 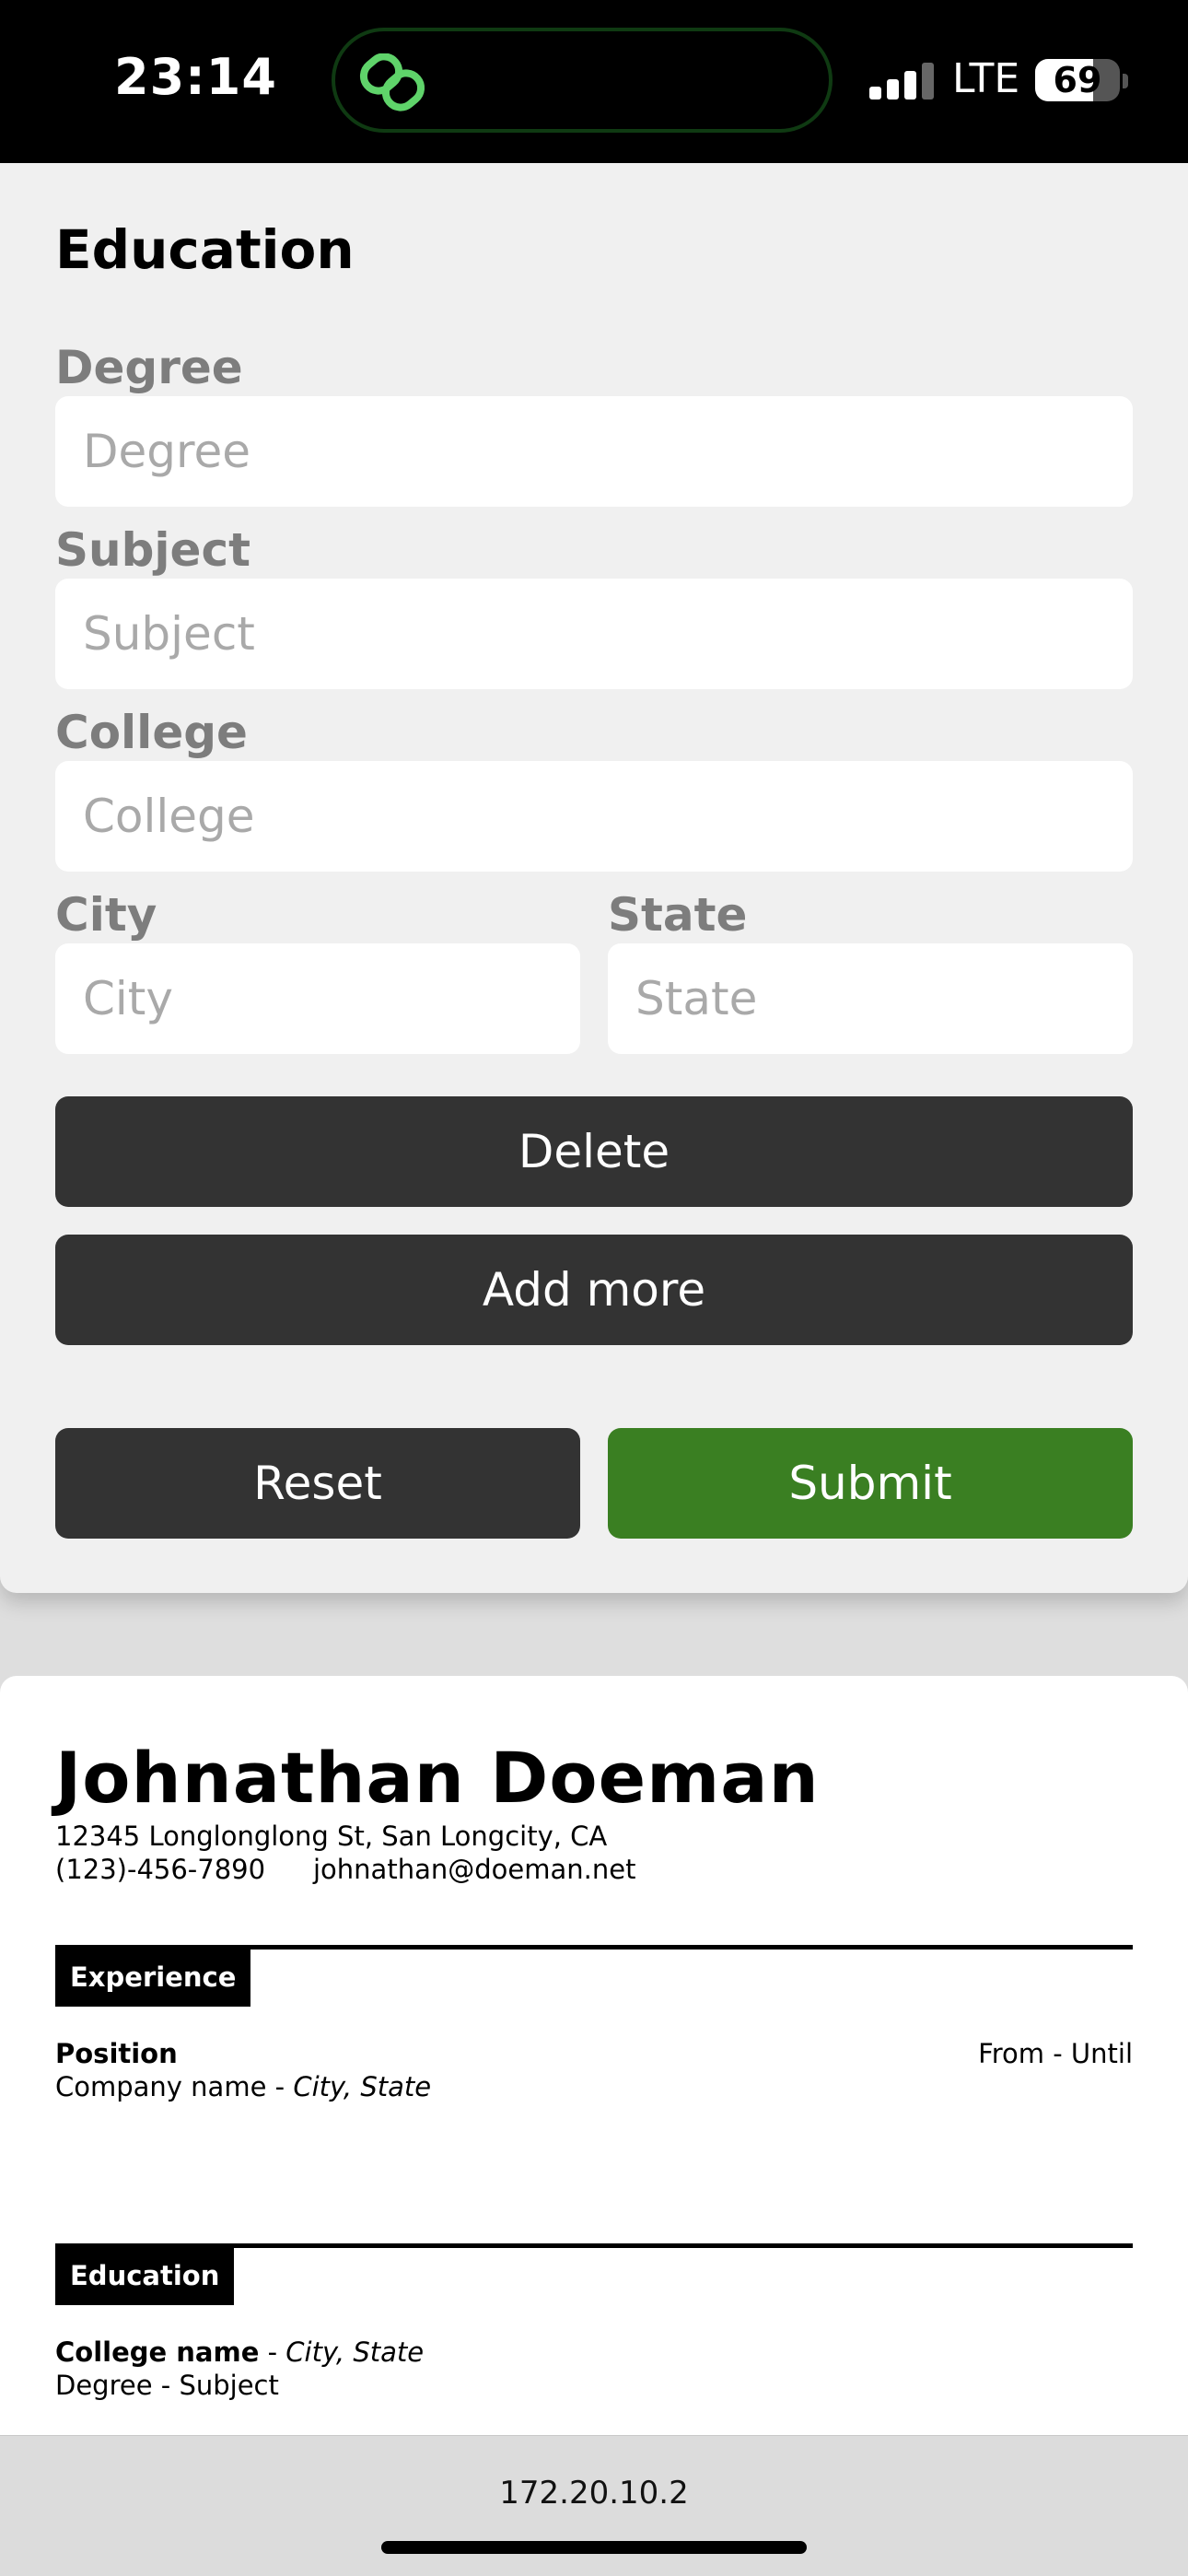 I want to click on resume-address: 12345 Longlonglong St, San Longcity, CA, so click(x=331, y=1836).